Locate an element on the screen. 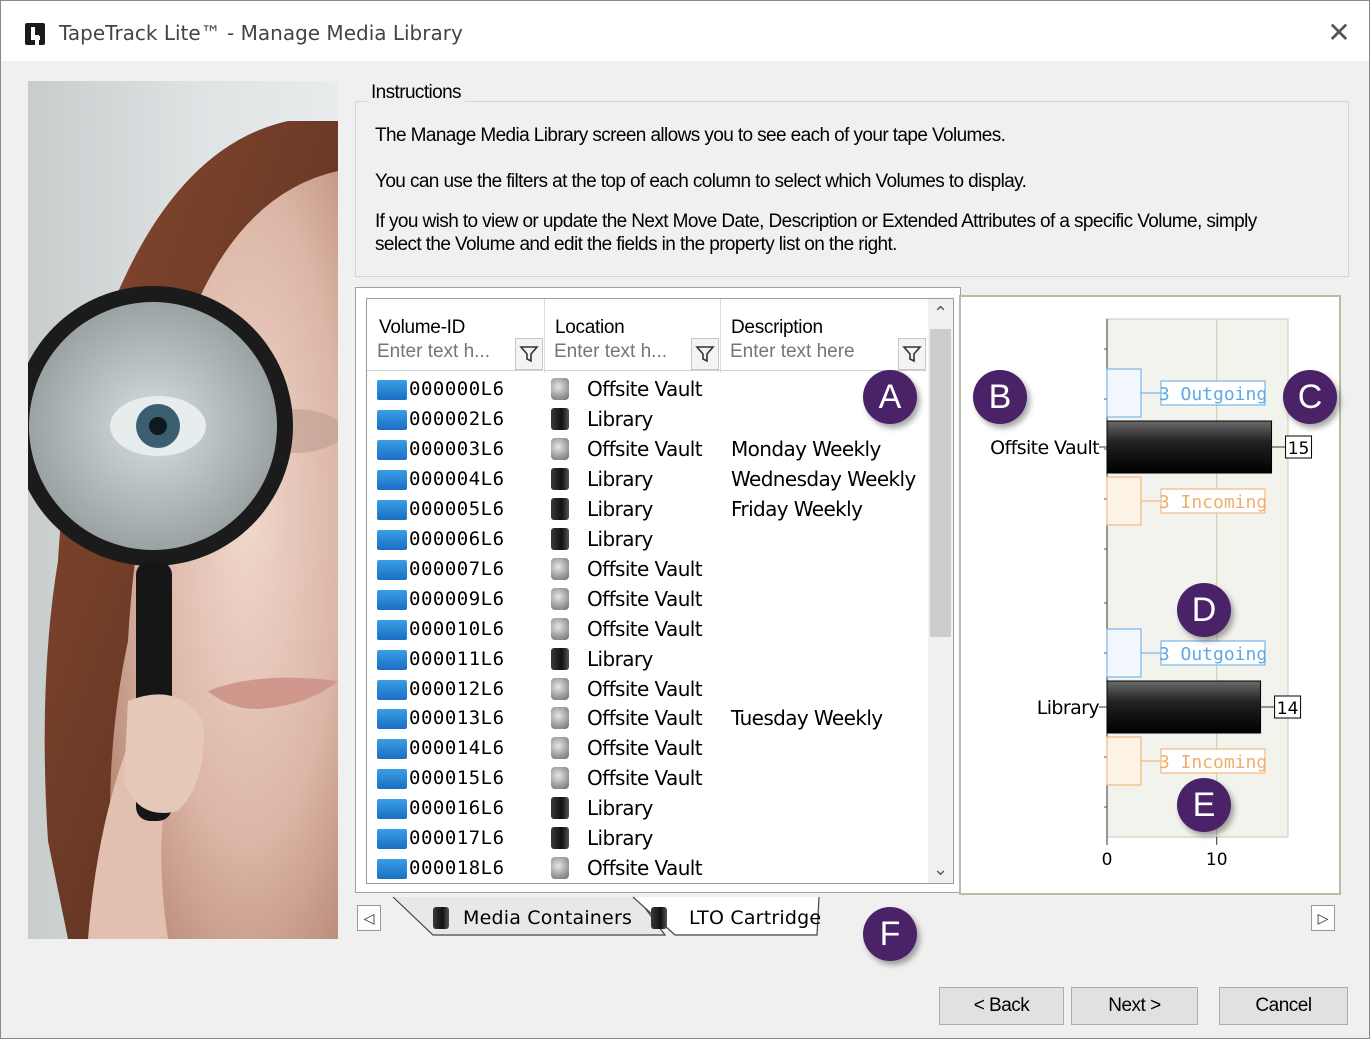 This screenshot has width=1370, height=1039. table-row: 000014L6 Offsite Vault is located at coordinates (647, 748).